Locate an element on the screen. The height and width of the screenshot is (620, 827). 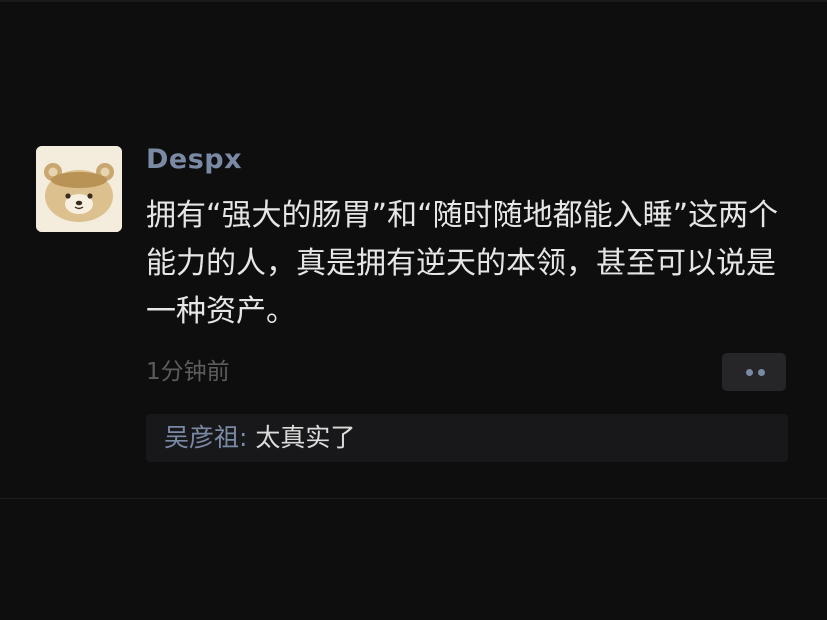
comment-text: 太真实了 is located at coordinates (305, 437).